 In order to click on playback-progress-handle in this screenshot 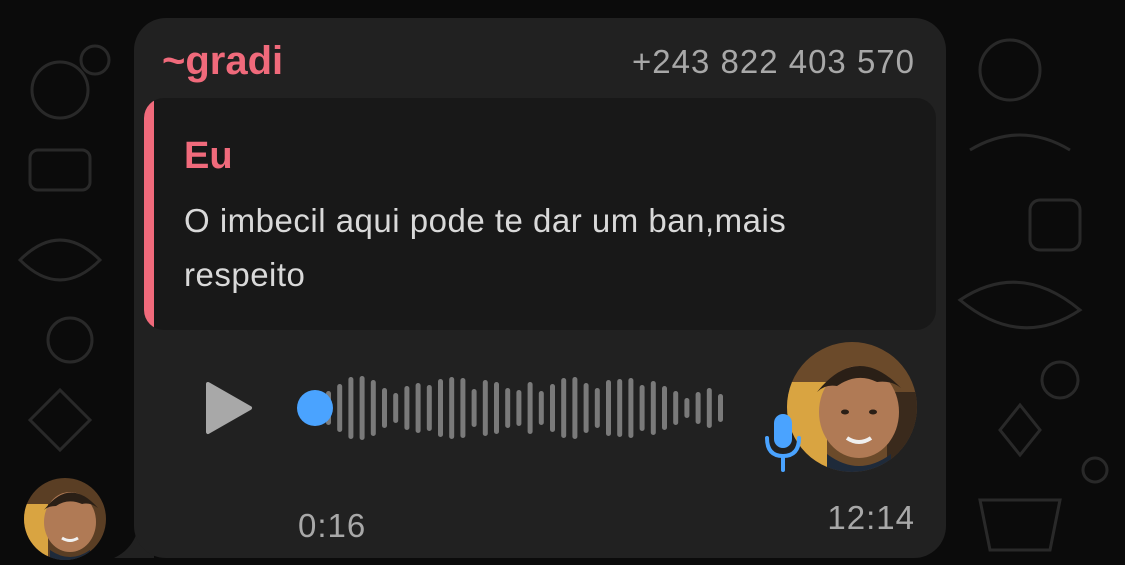, I will do `click(315, 408)`.